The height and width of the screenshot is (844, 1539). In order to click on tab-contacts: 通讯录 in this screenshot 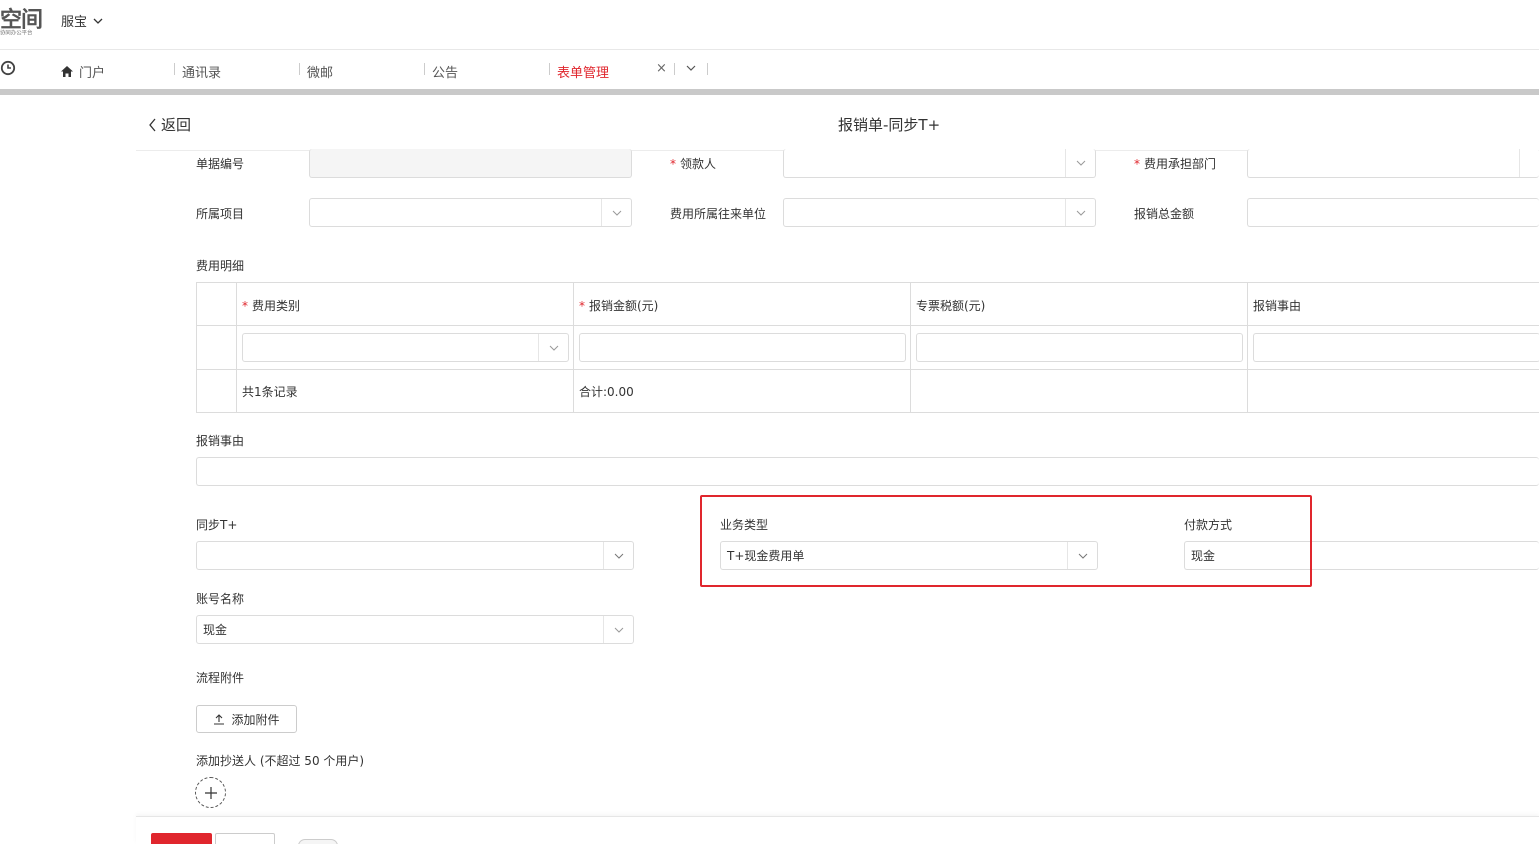, I will do `click(201, 71)`.